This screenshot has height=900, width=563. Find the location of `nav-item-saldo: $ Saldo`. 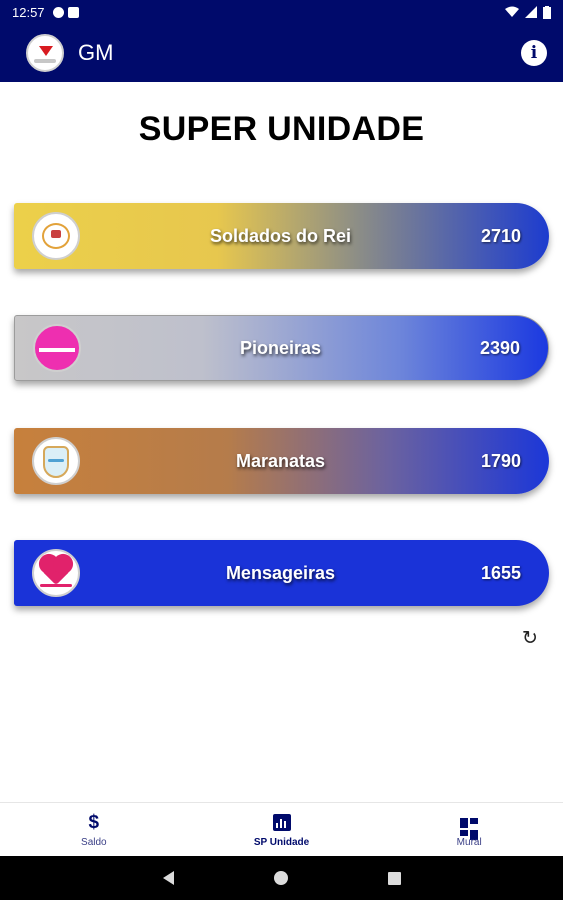

nav-item-saldo: $ Saldo is located at coordinates (94, 829).